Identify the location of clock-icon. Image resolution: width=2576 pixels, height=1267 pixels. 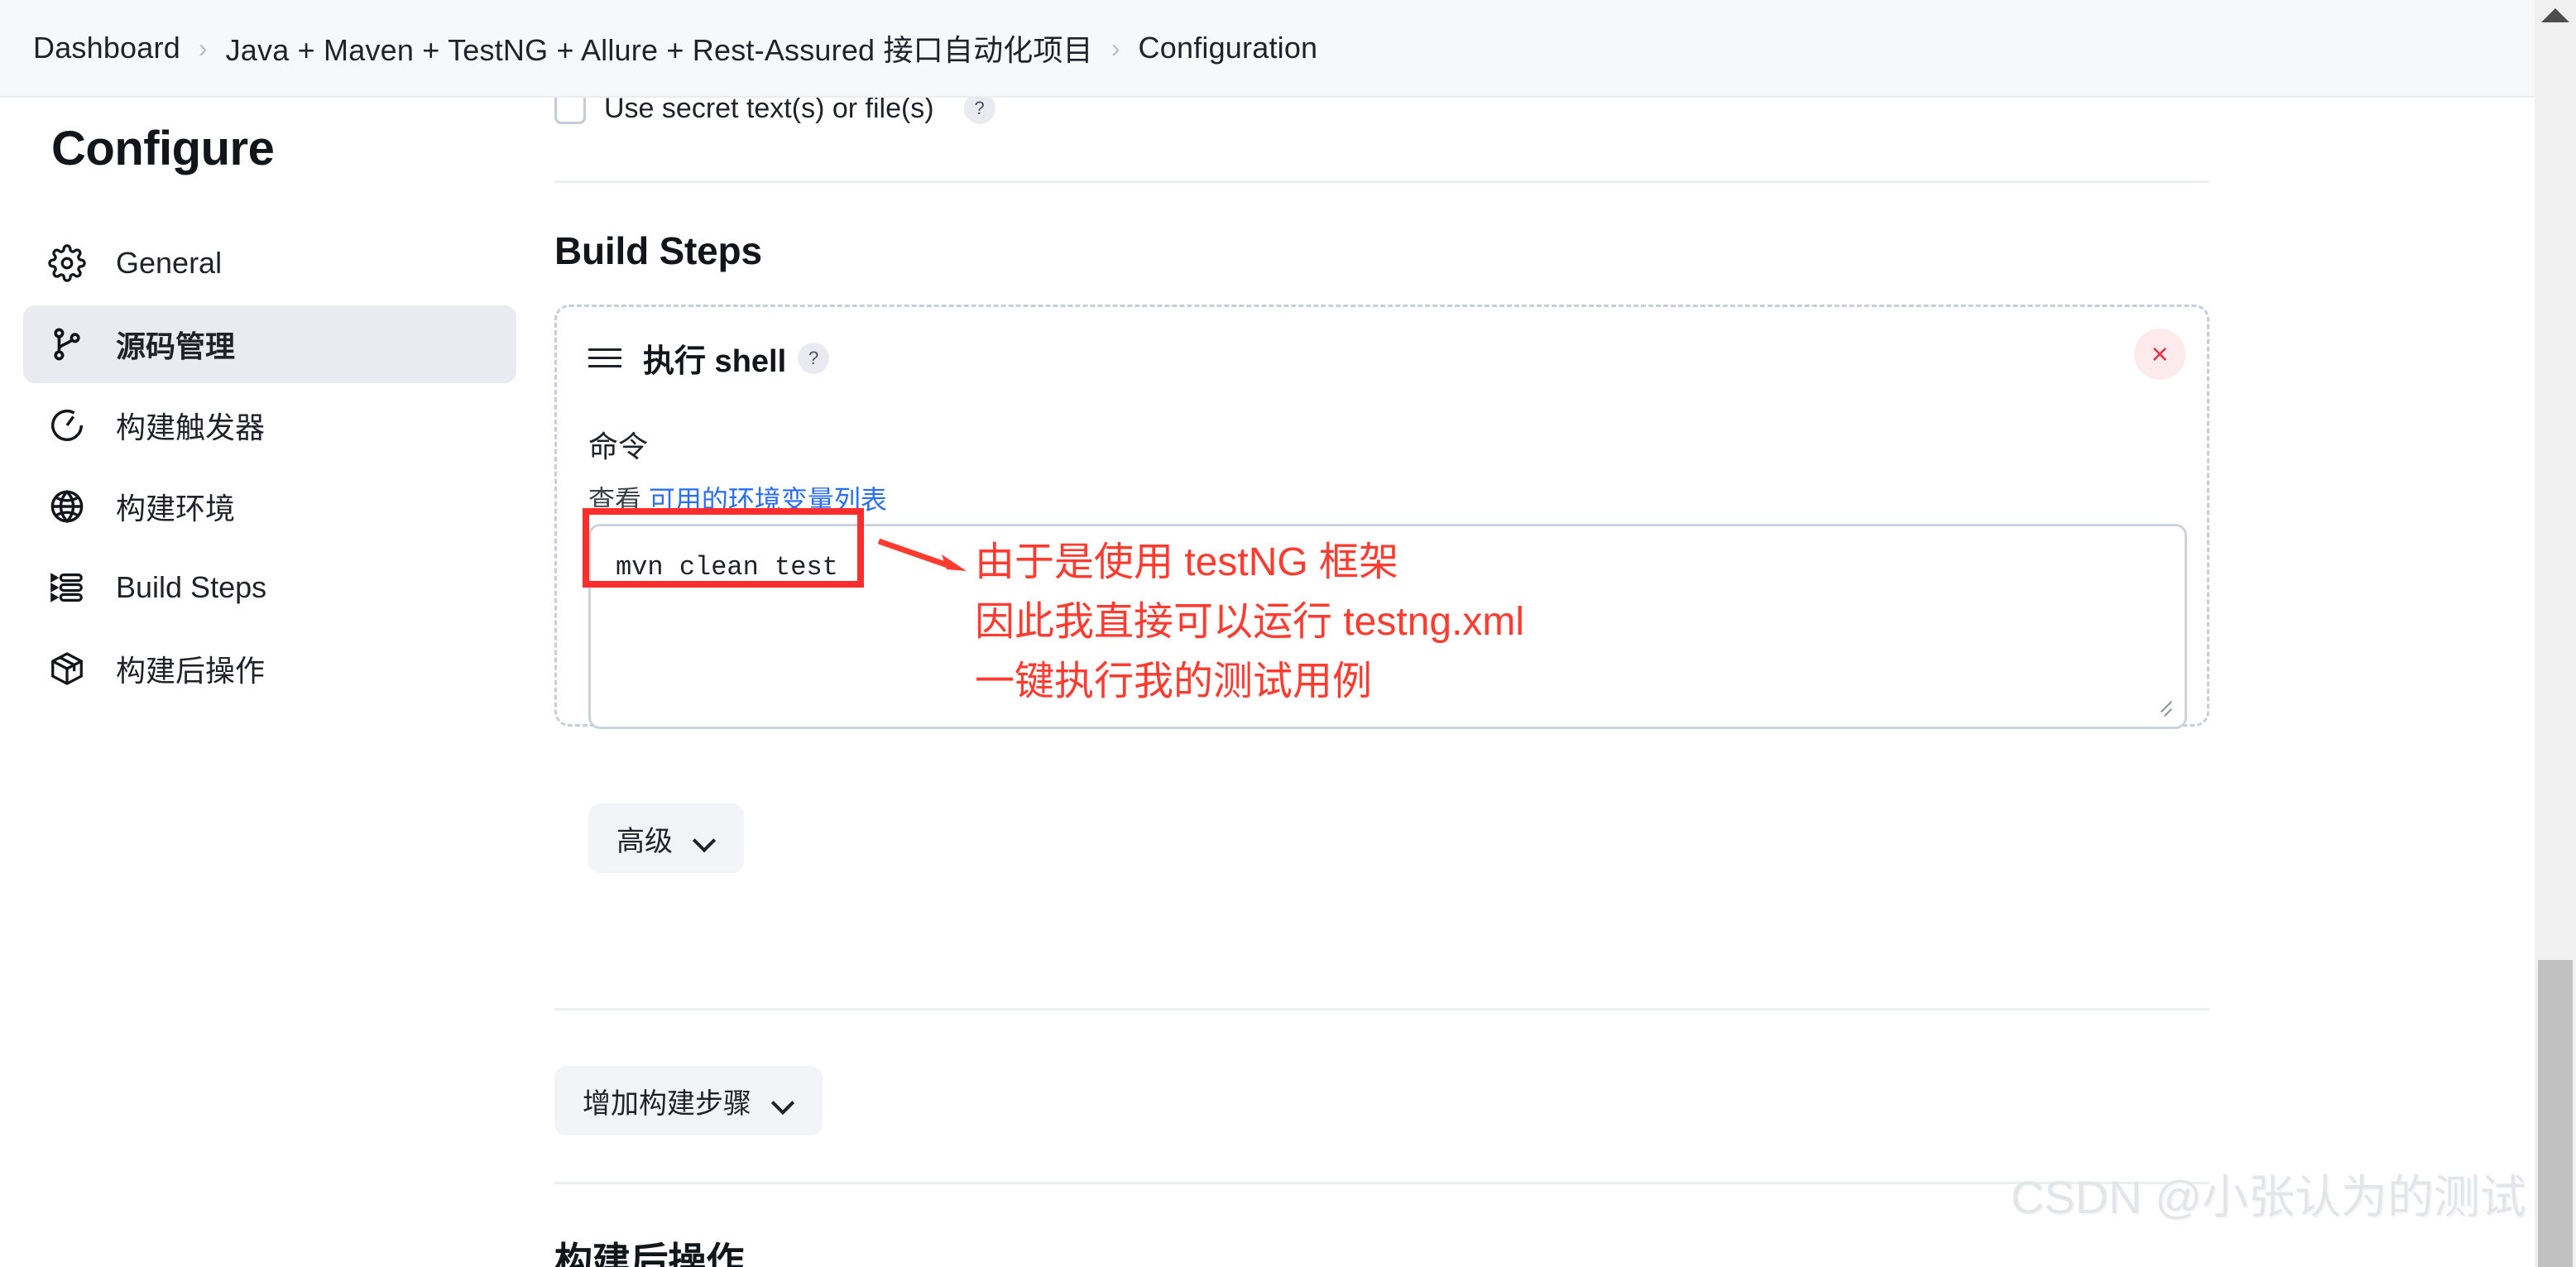
(67, 425).